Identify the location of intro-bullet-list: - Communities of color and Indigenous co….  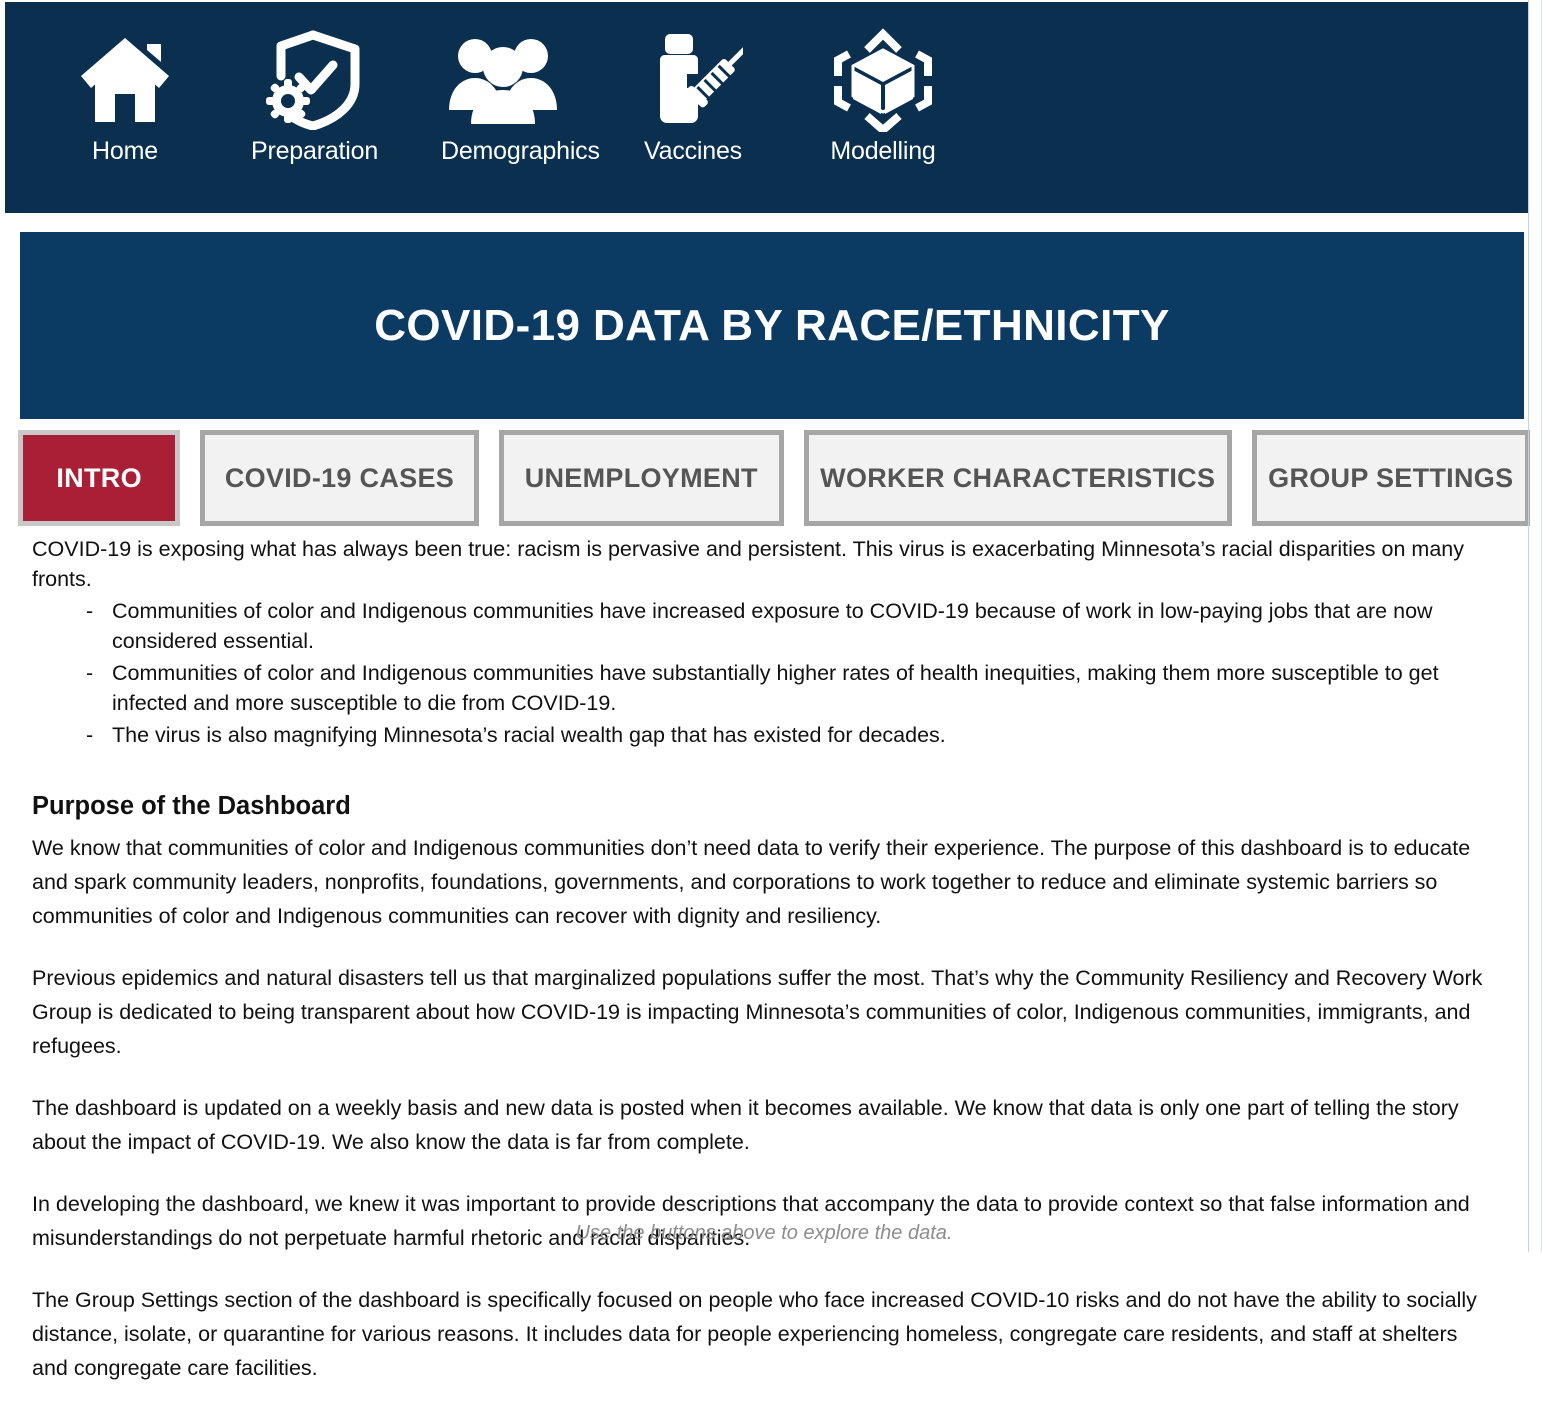
(764, 673).